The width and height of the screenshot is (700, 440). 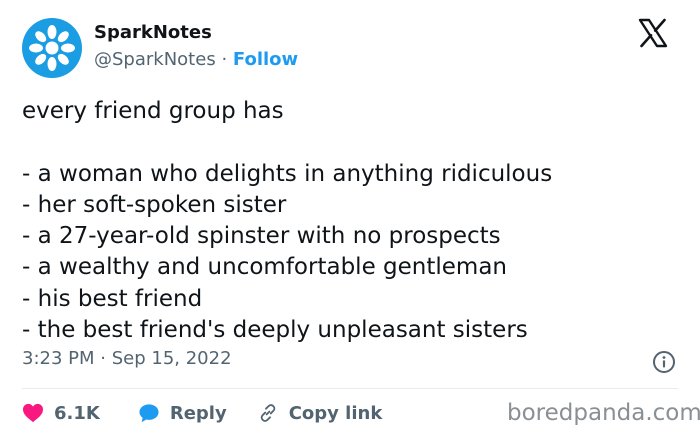 What do you see at coordinates (153, 32) in the screenshot?
I see `account-name: SparkNotes` at bounding box center [153, 32].